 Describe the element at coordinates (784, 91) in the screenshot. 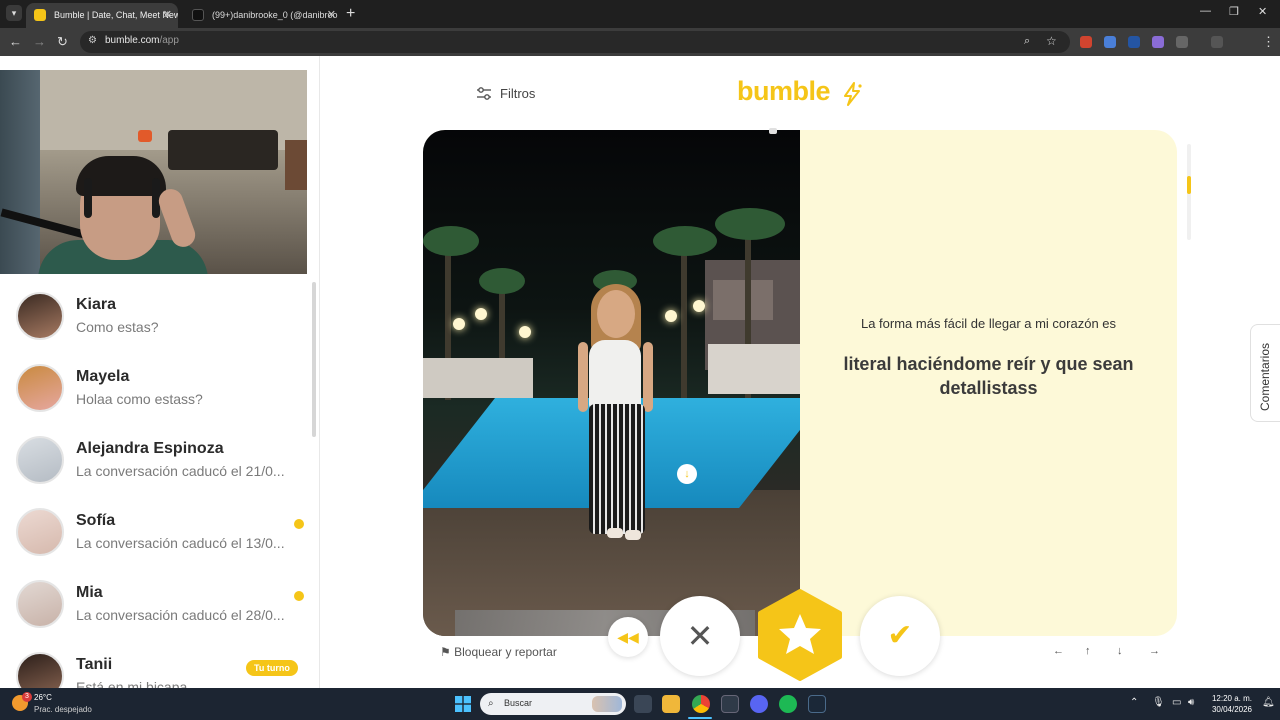

I see `bumble-logo: bumble` at that location.